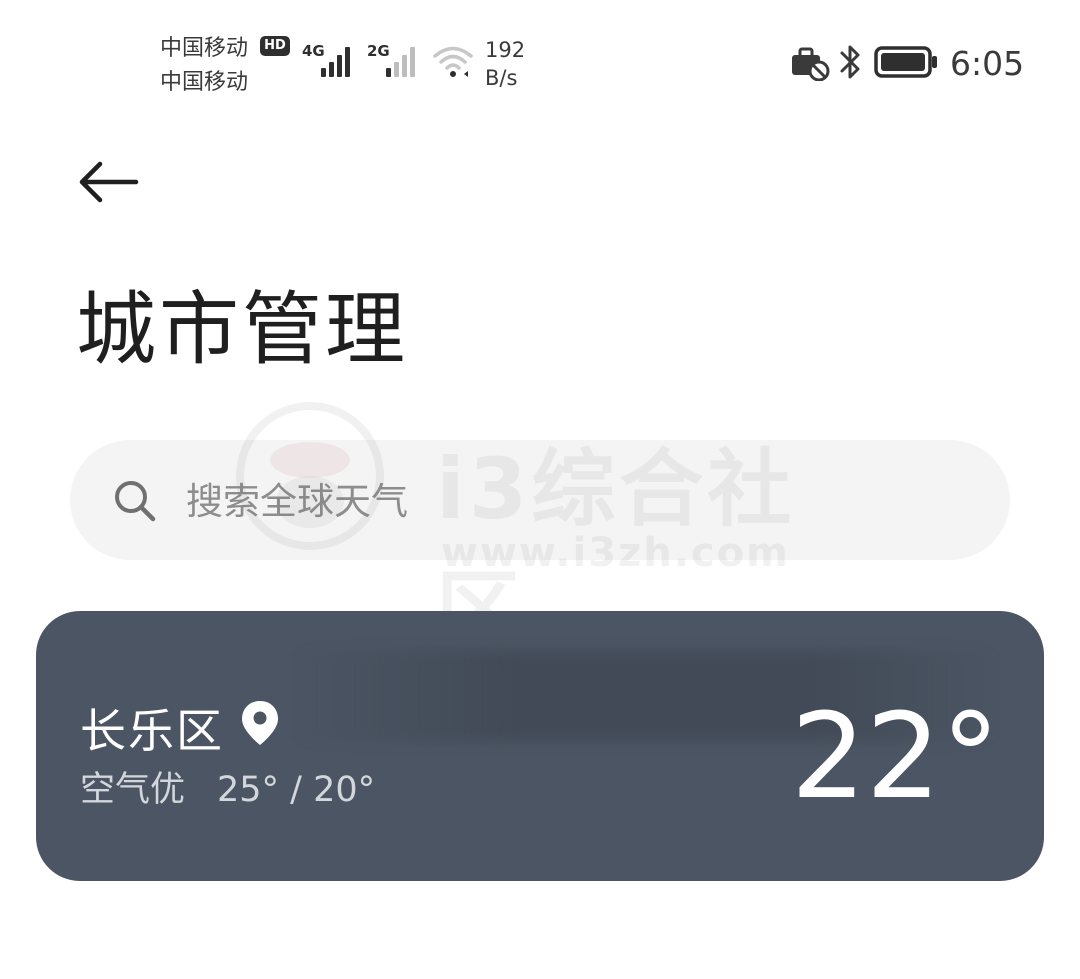 Image resolution: width=1080 pixels, height=979 pixels. I want to click on briefcase-disabled-icon, so click(811, 64).